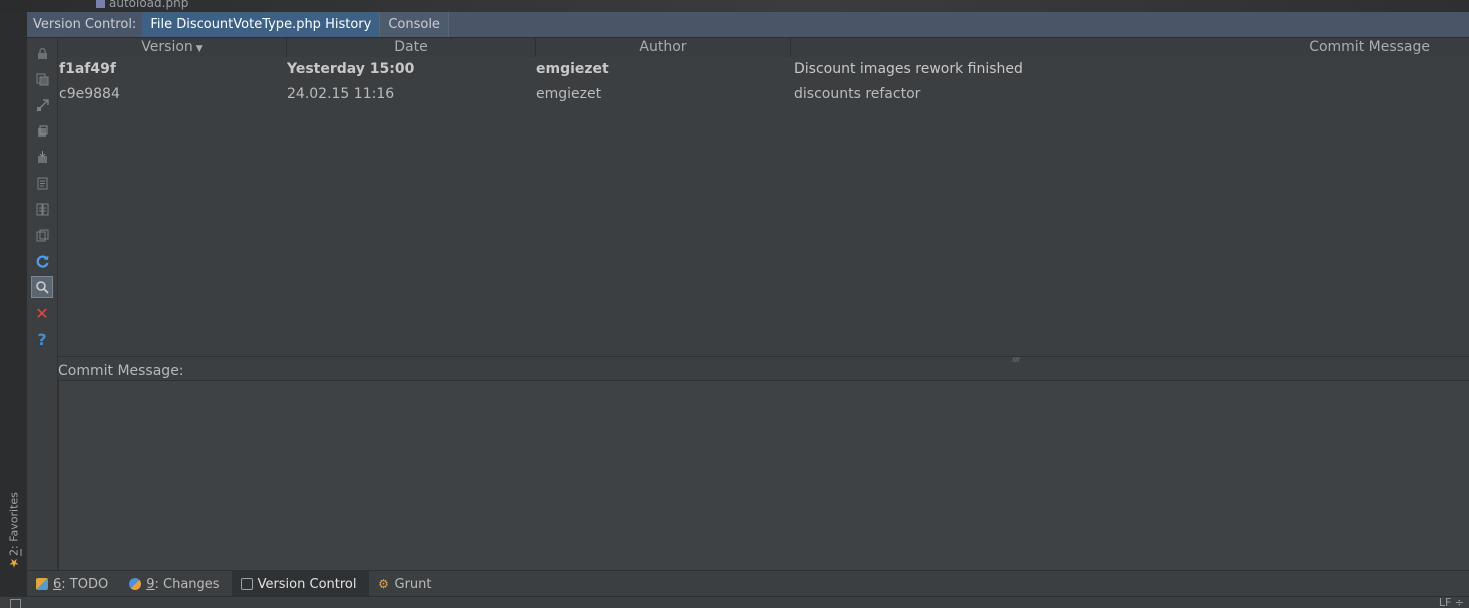 The width and height of the screenshot is (1469, 608). I want to click on version-control-label: Version Control, so click(307, 584).